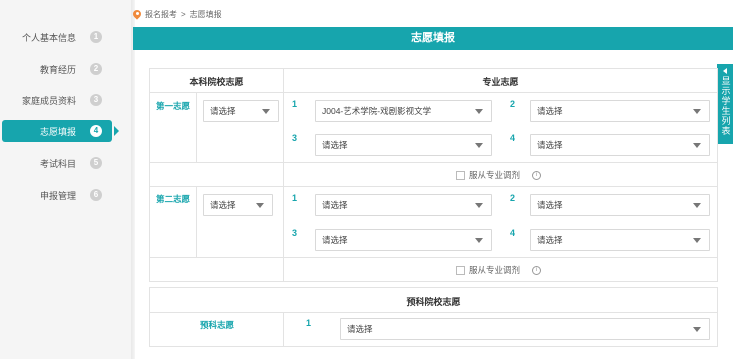 This screenshot has height=359, width=733. What do you see at coordinates (133, 179) in the screenshot?
I see `sidebar-edge` at bounding box center [133, 179].